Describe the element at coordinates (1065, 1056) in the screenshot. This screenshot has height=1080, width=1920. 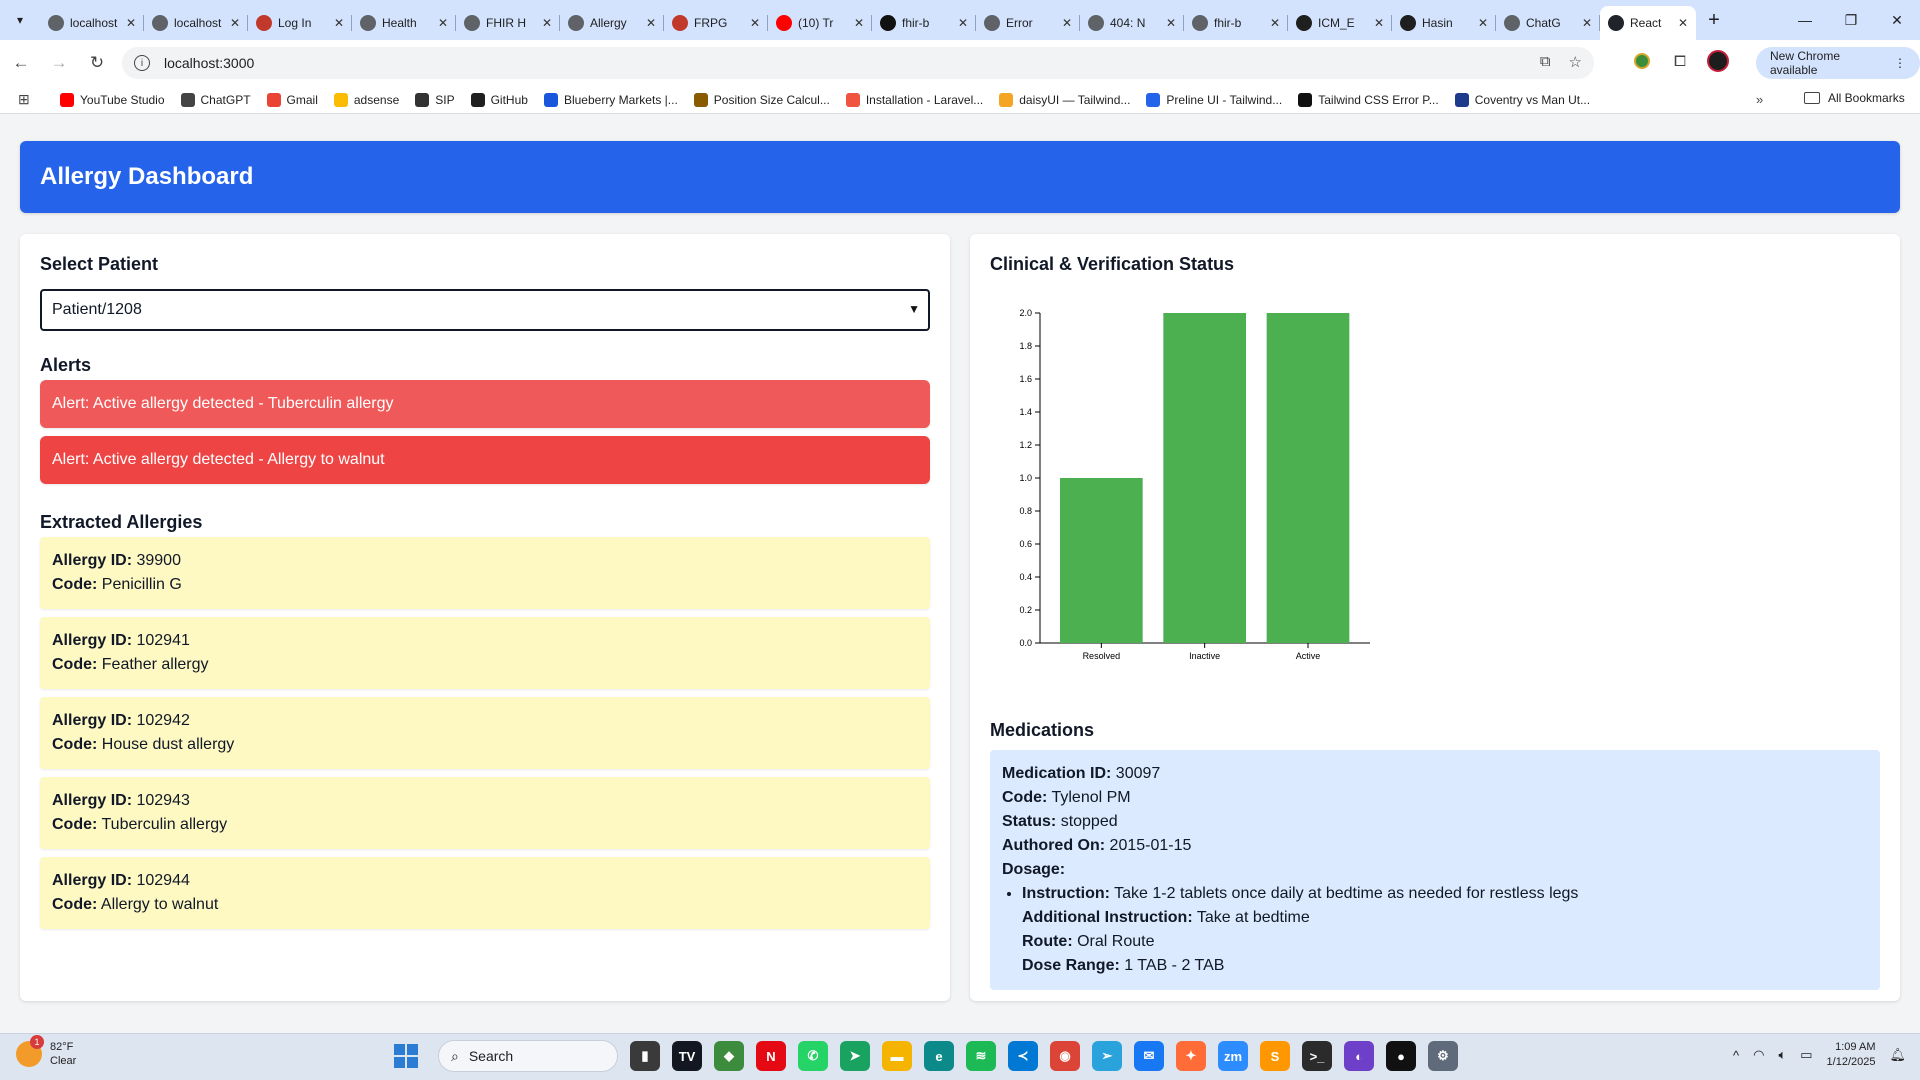
I see `chrome-icon: ◉` at that location.